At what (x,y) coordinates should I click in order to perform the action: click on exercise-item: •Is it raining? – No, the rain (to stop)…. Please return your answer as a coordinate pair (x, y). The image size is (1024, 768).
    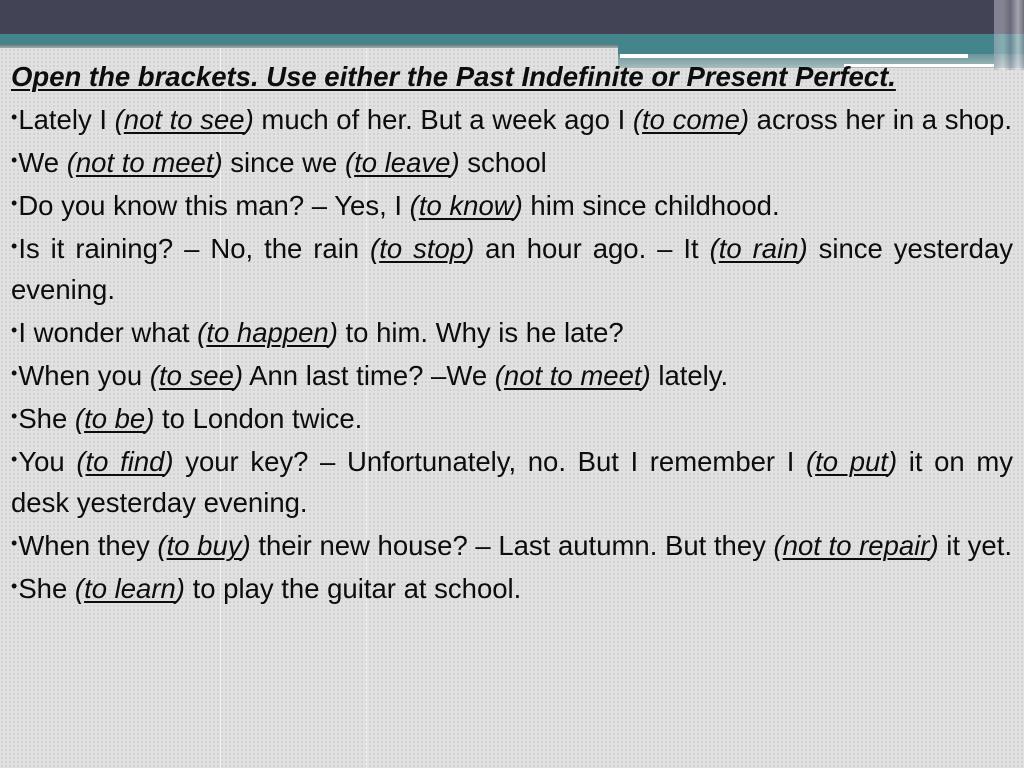
    Looking at the image, I should click on (512, 268).